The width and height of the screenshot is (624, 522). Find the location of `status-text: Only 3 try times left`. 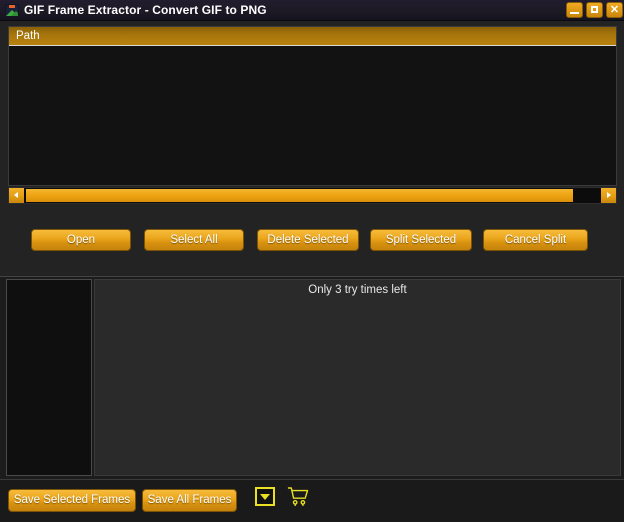

status-text: Only 3 try times left is located at coordinates (357, 290).